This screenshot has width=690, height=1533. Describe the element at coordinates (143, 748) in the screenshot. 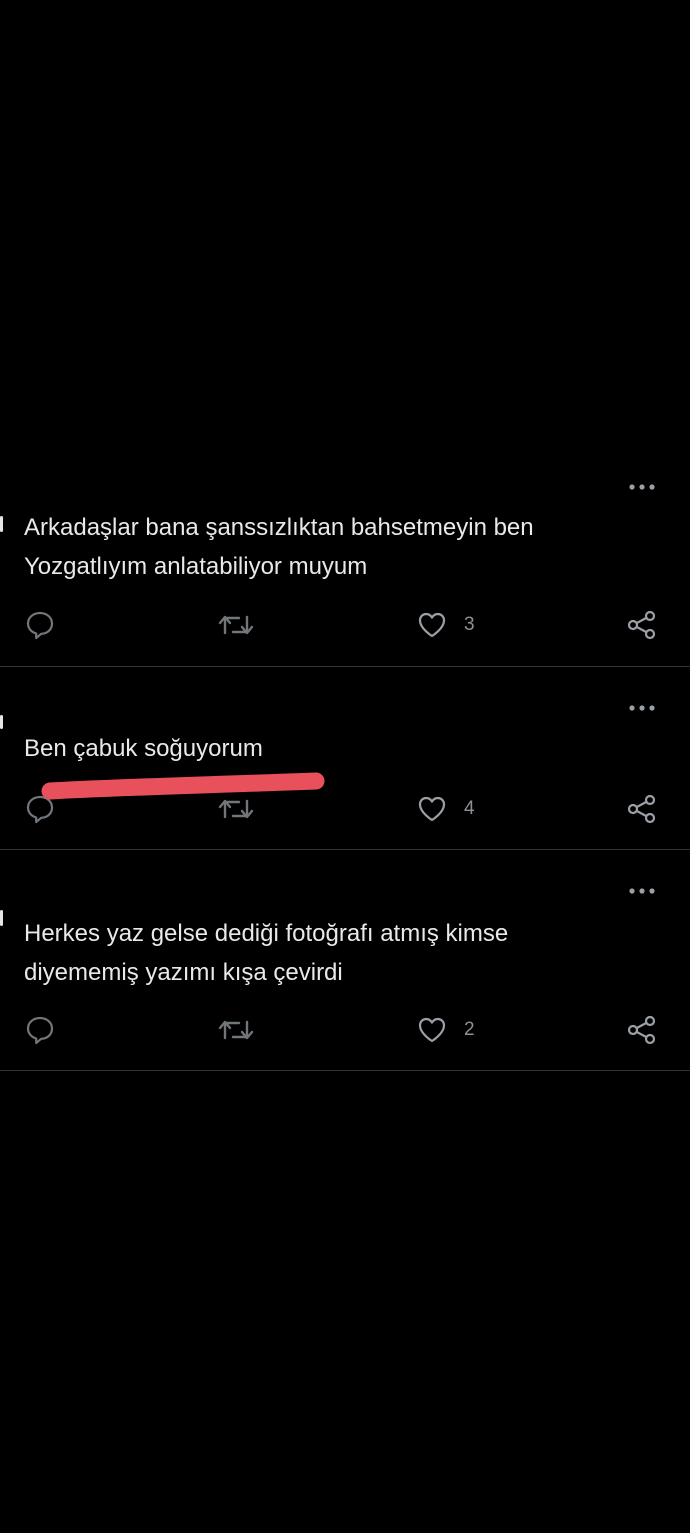

I see `tweet-text: Ben çabuk soğuyorum` at that location.